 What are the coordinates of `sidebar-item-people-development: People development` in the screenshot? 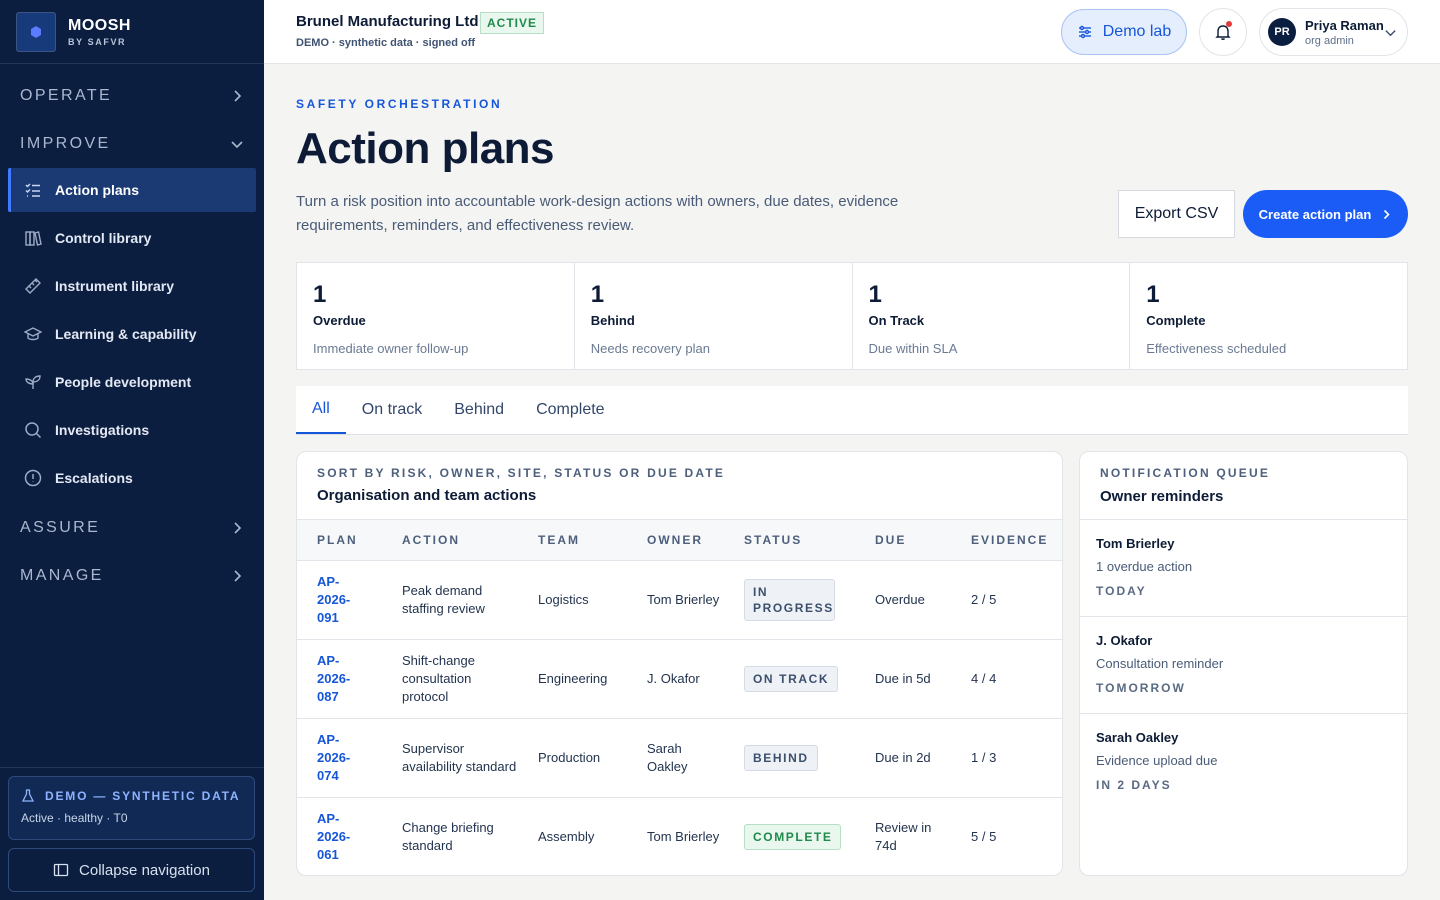 It's located at (132, 382).